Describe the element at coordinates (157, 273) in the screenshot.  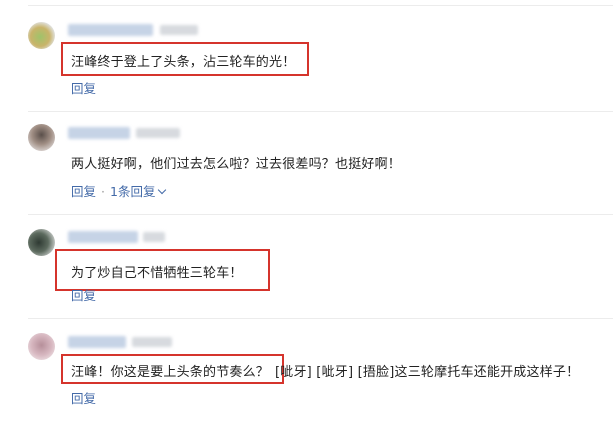
I see `comment-text: 为了炒自己不惜牺牲三轮车！` at that location.